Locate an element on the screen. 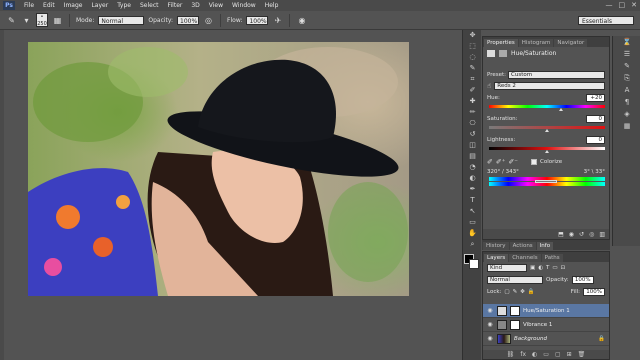 The image size is (640, 360). color-swatches is located at coordinates (472, 262).